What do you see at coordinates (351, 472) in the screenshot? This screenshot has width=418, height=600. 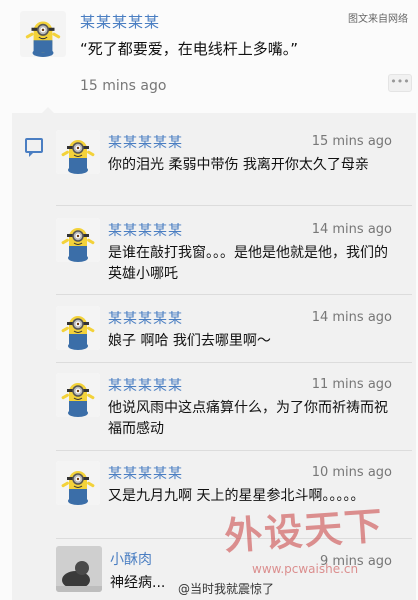 I see `comment-time: 10 mins ago` at bounding box center [351, 472].